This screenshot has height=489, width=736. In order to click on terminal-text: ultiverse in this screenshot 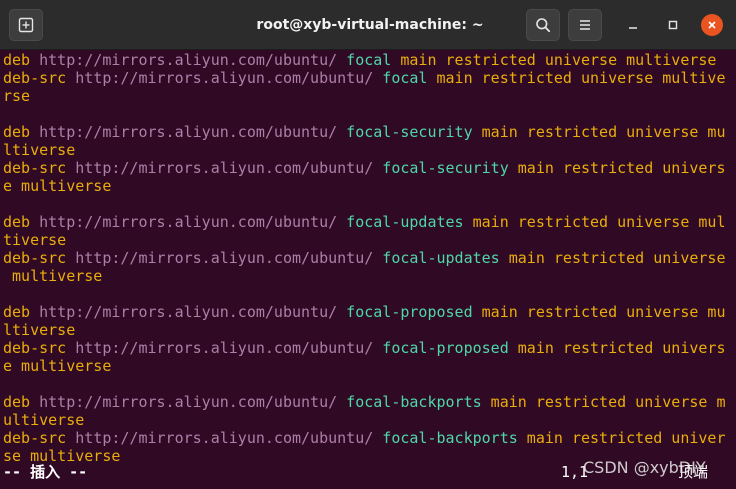, I will do `click(44, 420)`.